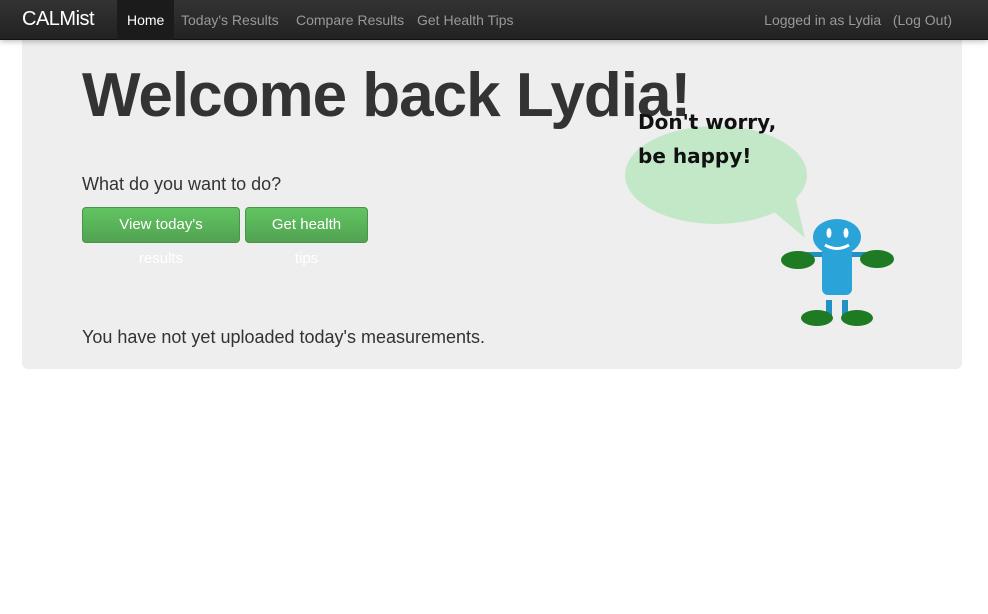 The width and height of the screenshot is (988, 614). I want to click on nav-todays-results: Today's Results, so click(230, 20).